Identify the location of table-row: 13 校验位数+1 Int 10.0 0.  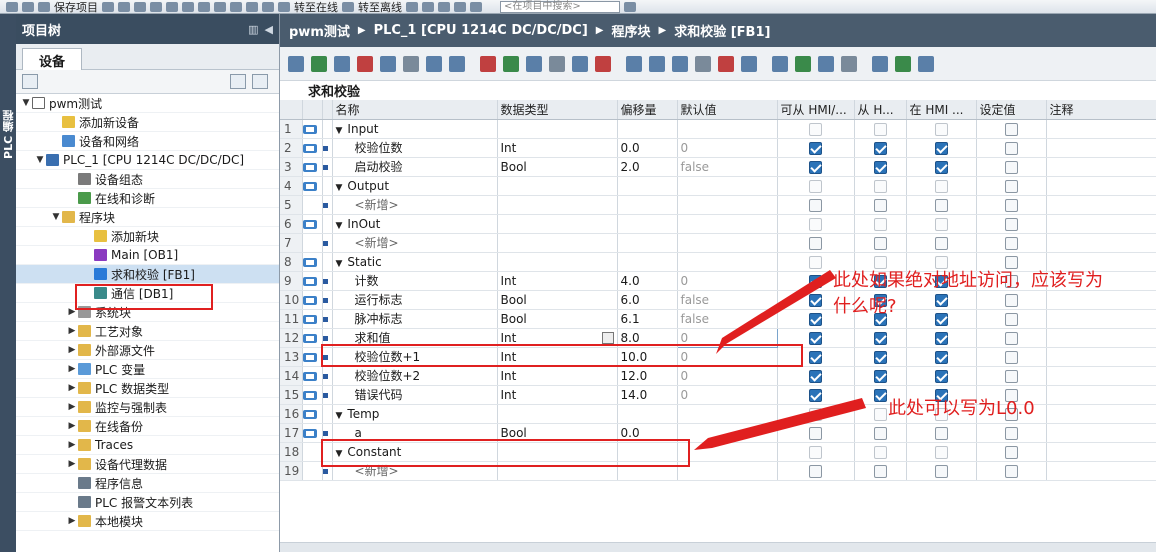
(718, 357).